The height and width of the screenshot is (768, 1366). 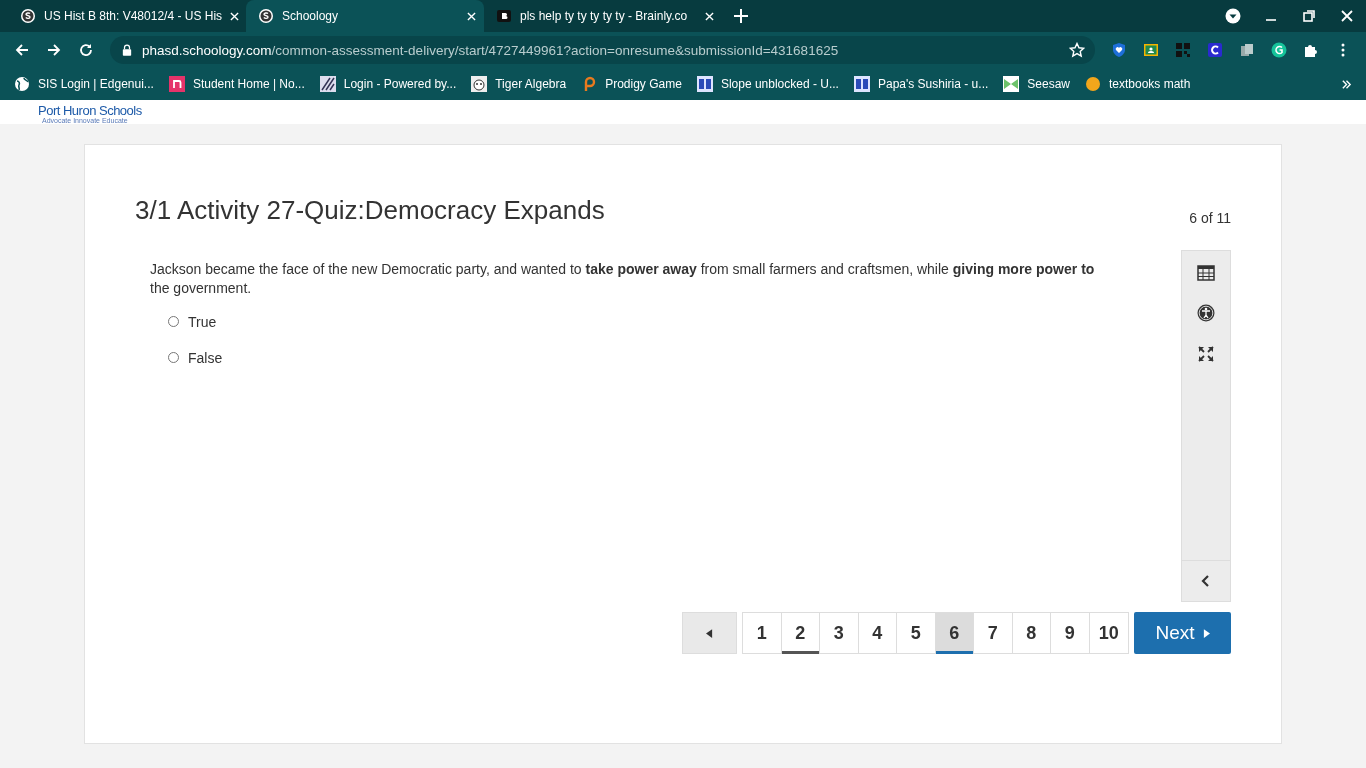 I want to click on grammarly-icon, so click(x=1279, y=50).